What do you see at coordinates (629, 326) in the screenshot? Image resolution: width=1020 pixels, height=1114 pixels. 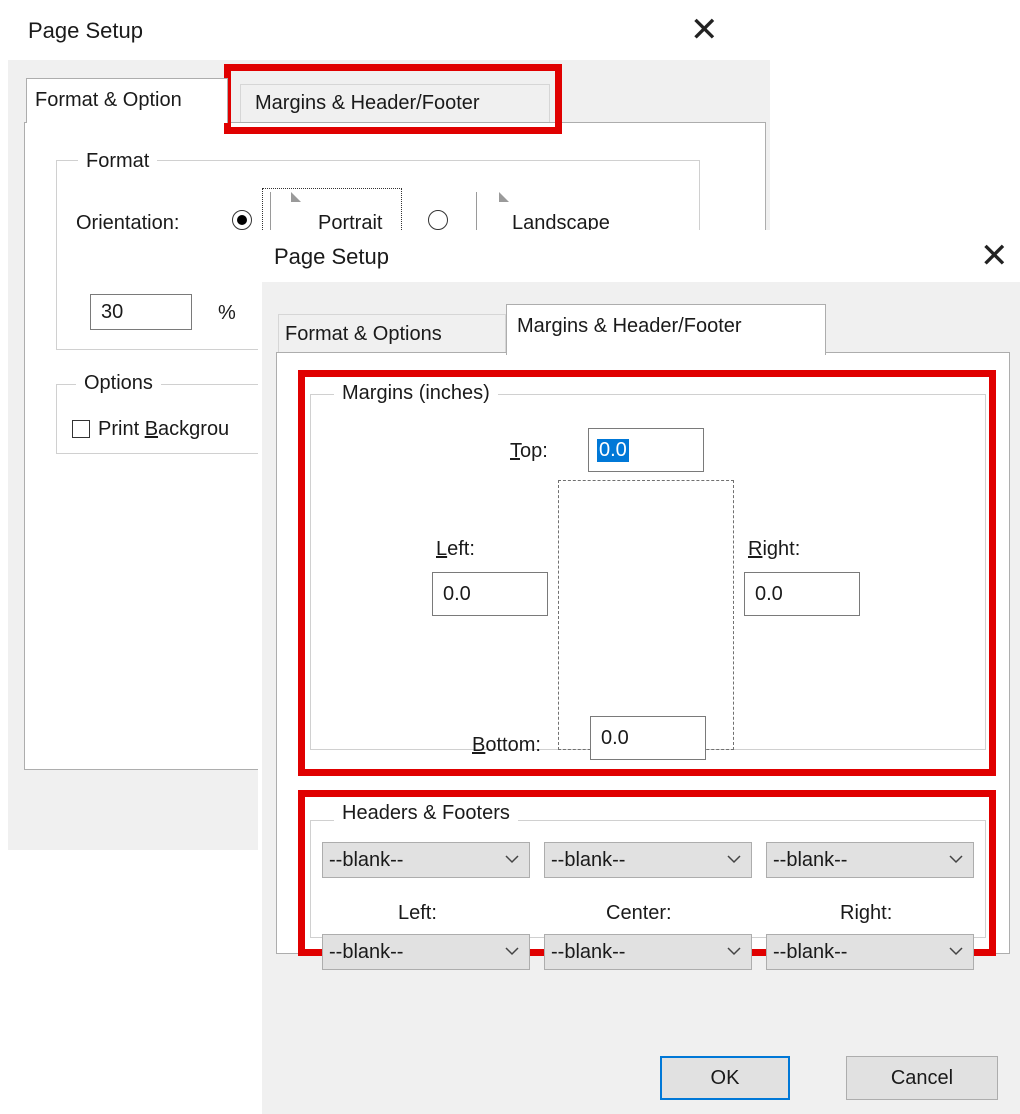 I see `tab-label: Margins & Header/Footer` at bounding box center [629, 326].